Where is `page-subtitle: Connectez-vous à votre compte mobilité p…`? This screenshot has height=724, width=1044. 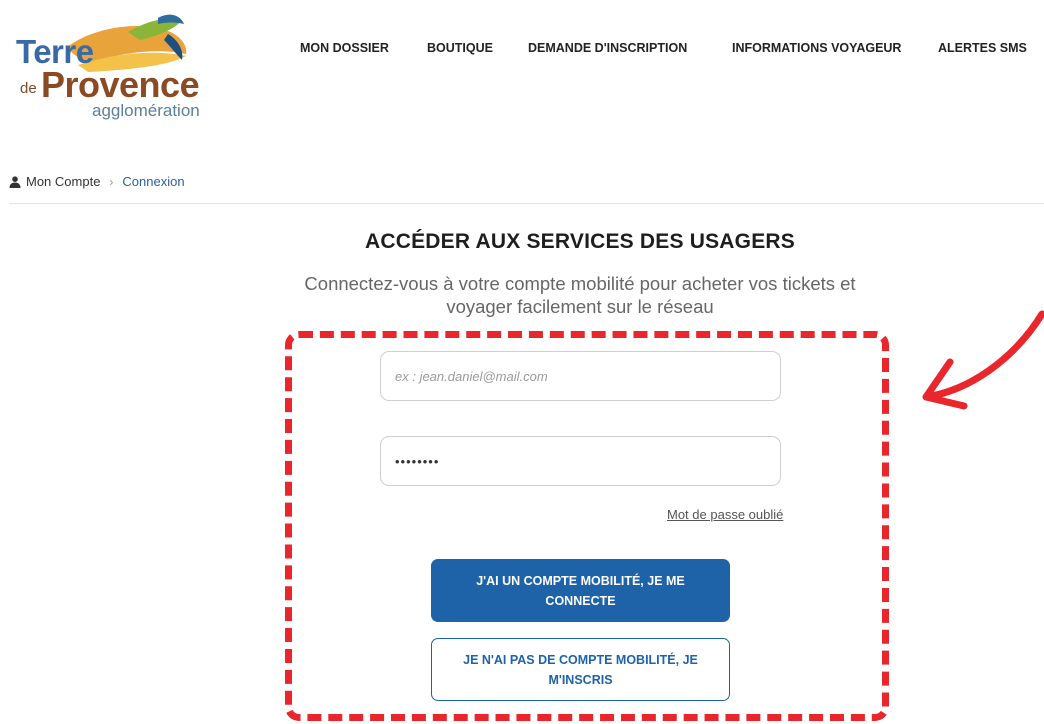
page-subtitle: Connectez-vous à votre compte mobilité p… is located at coordinates (580, 295).